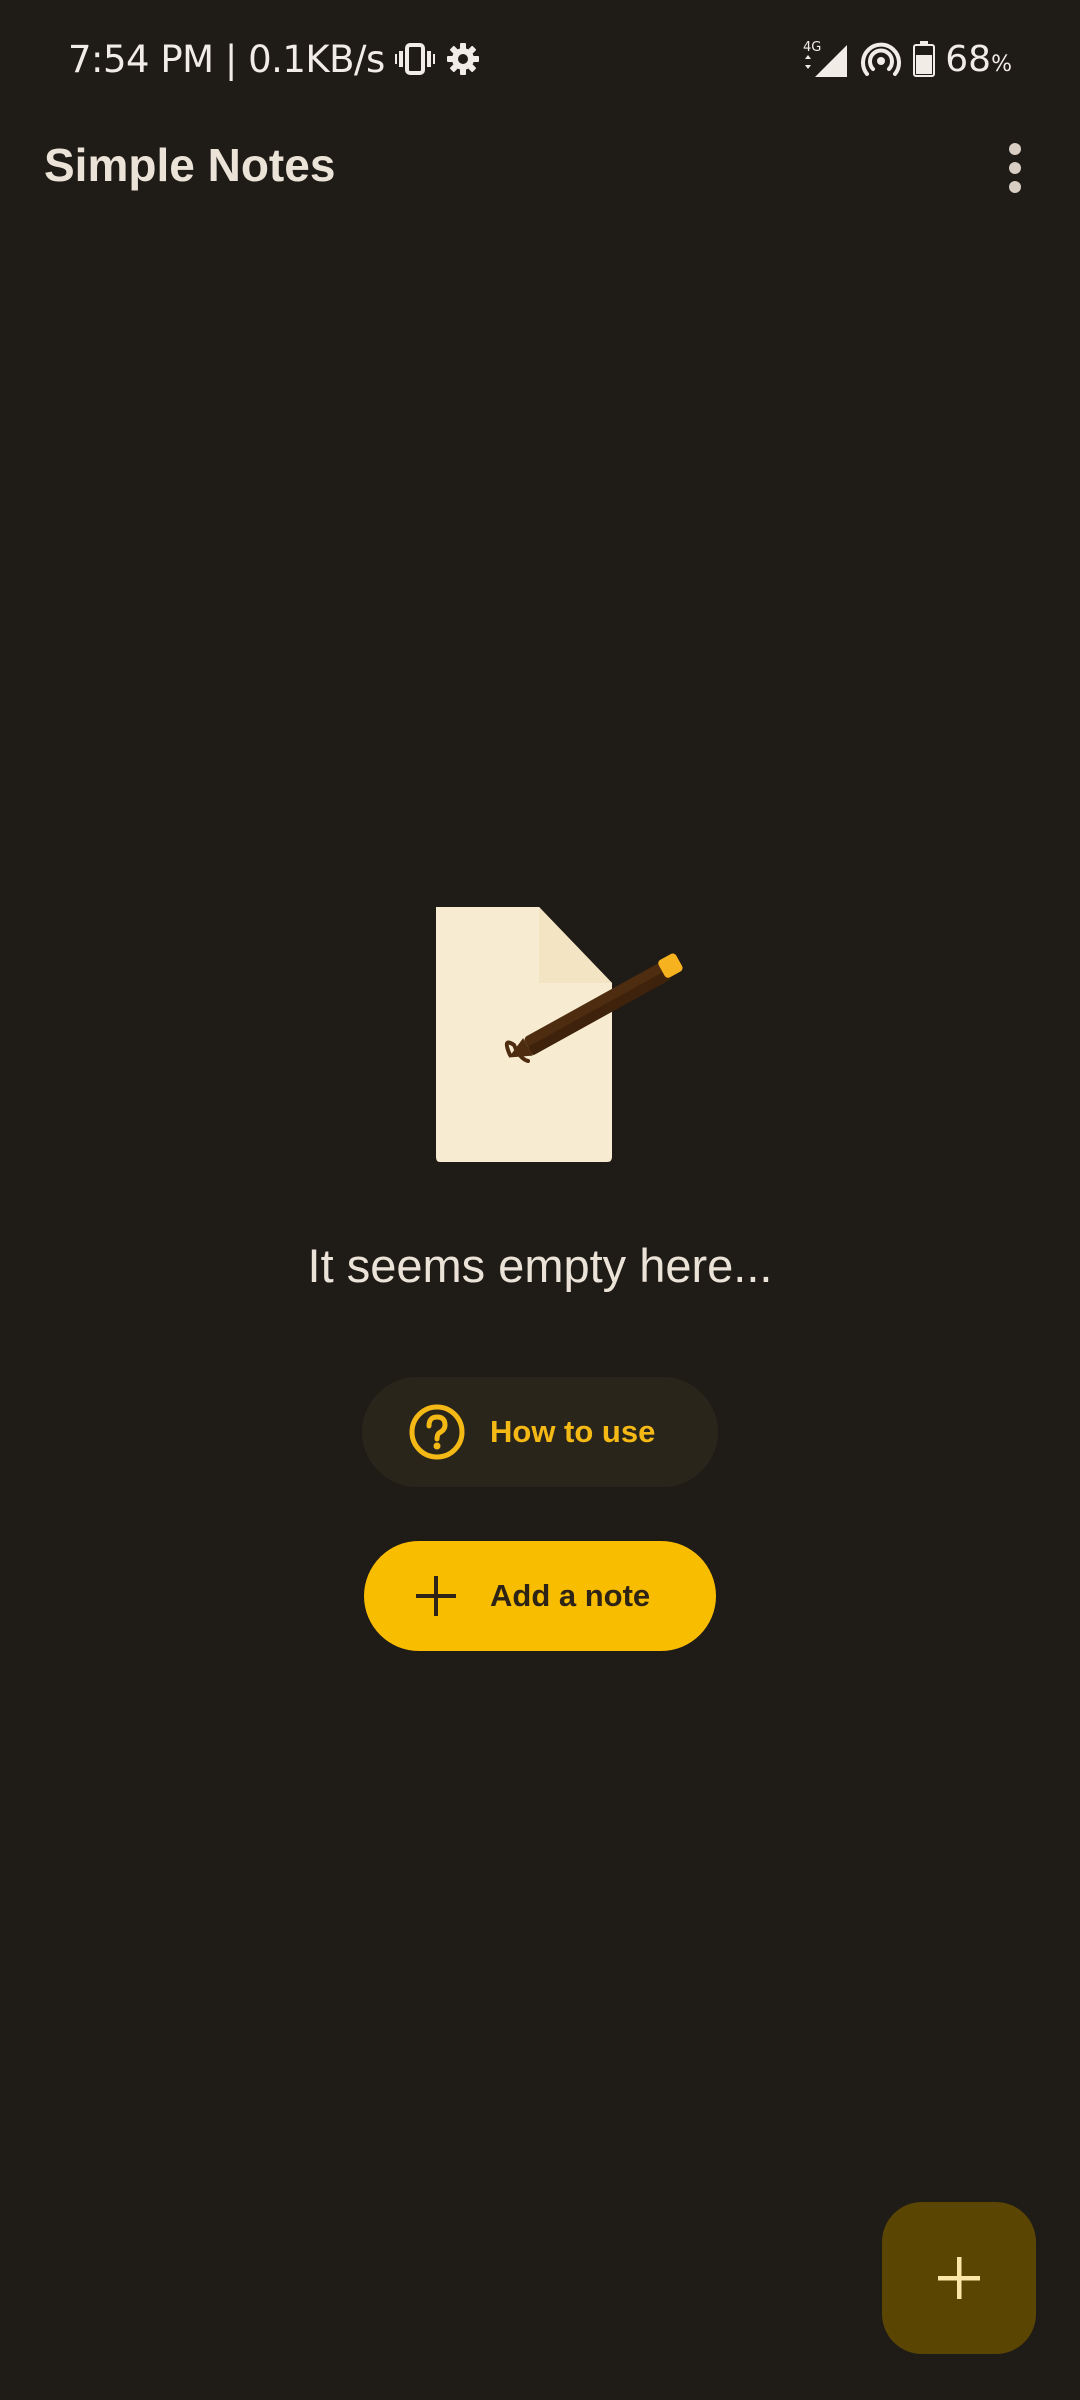 This screenshot has height=2400, width=1080. I want to click on battery-percentage: 68%, so click(978, 59).